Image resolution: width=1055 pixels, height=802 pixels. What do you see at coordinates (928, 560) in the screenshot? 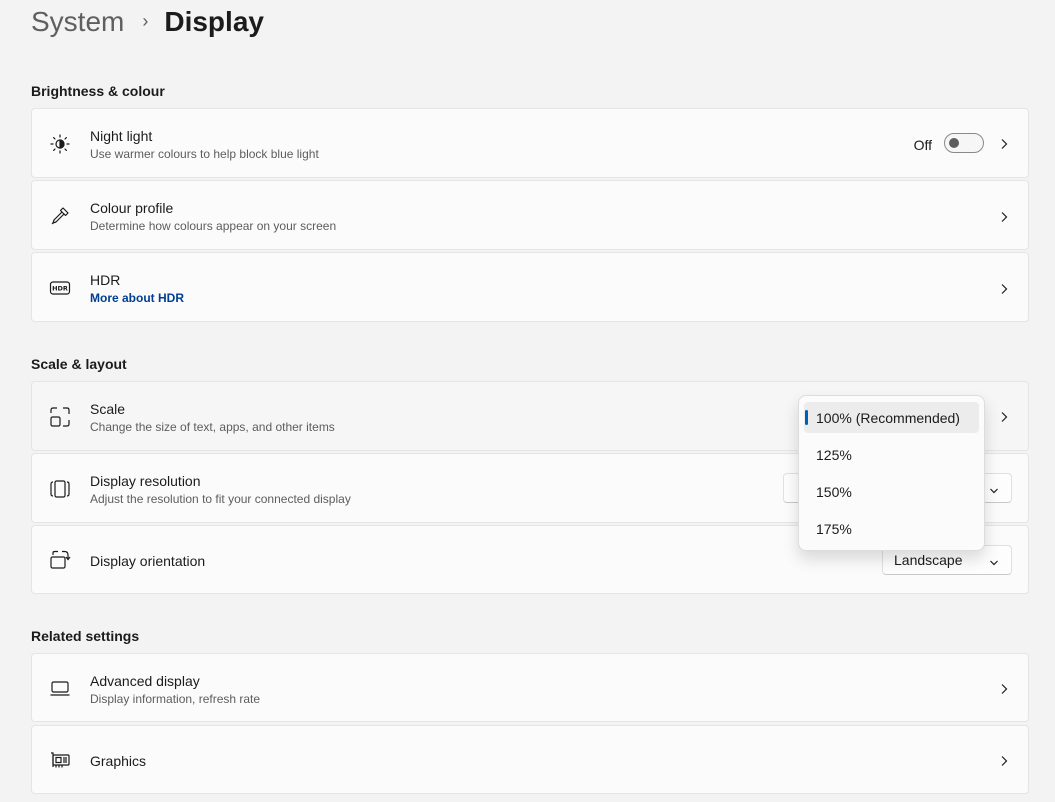
I see `display-orientation-value: Landscape` at bounding box center [928, 560].